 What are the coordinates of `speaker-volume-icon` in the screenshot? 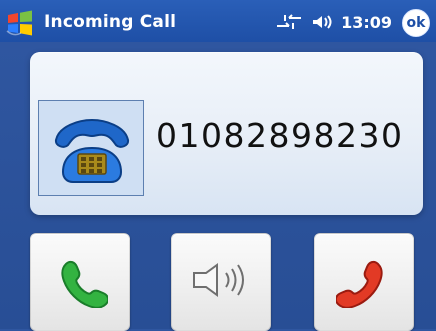 It's located at (322, 22).